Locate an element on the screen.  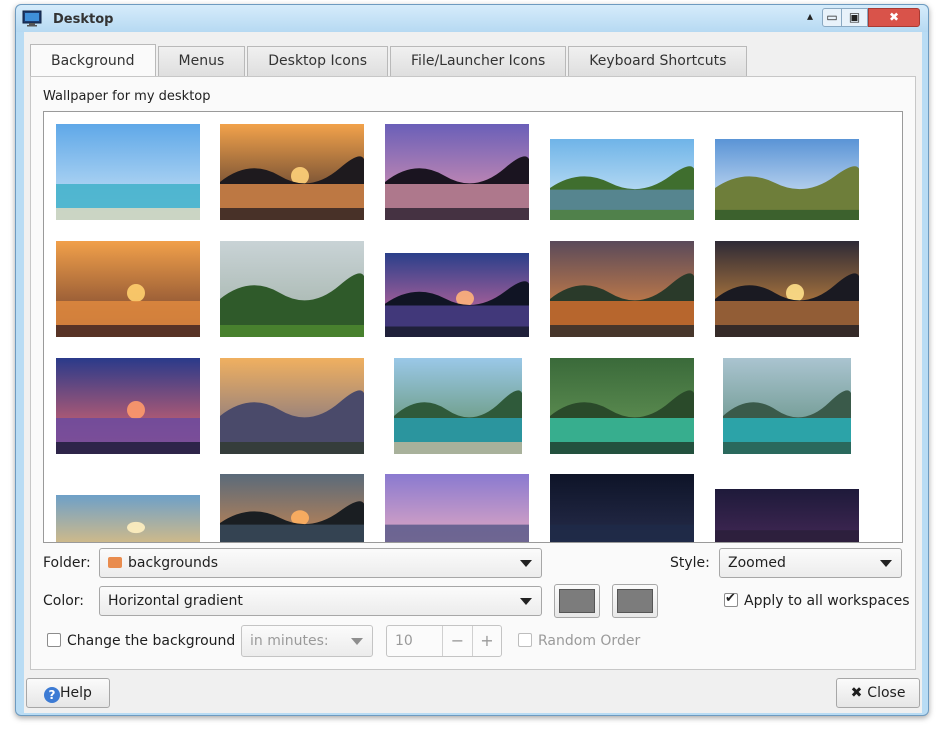
secondary-color-button is located at coordinates (635, 601).